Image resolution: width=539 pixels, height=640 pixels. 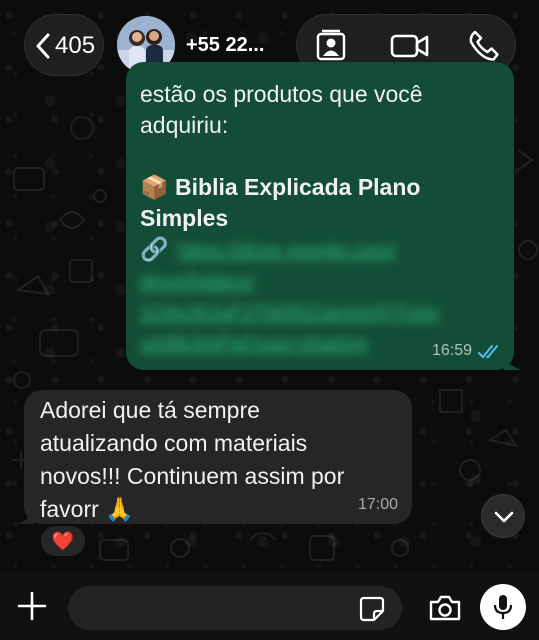 I want to click on drive-link: 1OAcWJuF3TM3NZoe4oHQTmIv, so click(x=289, y=313).